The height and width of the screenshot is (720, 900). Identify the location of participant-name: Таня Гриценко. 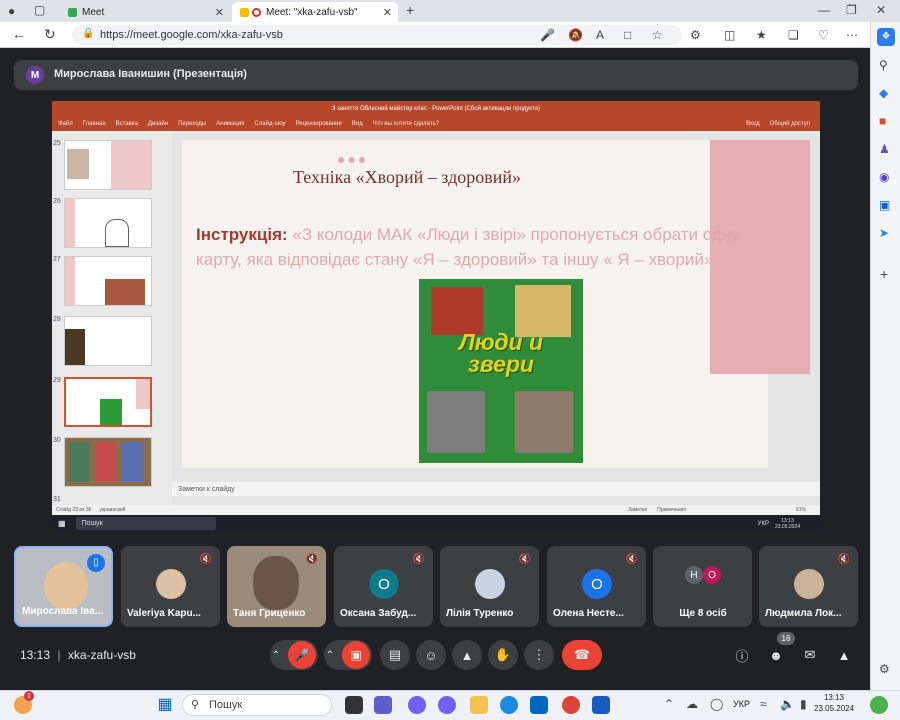
(269, 613).